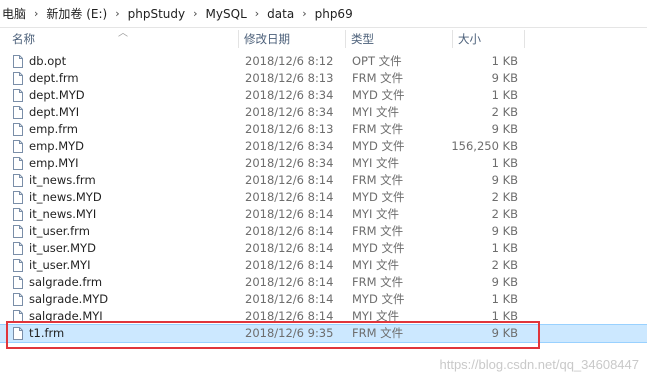 Image resolution: width=647 pixels, height=380 pixels. I want to click on file-row: emp.MYD 2018/12/6 8:34 MYD 文件 156,250 KB, so click(323, 146).